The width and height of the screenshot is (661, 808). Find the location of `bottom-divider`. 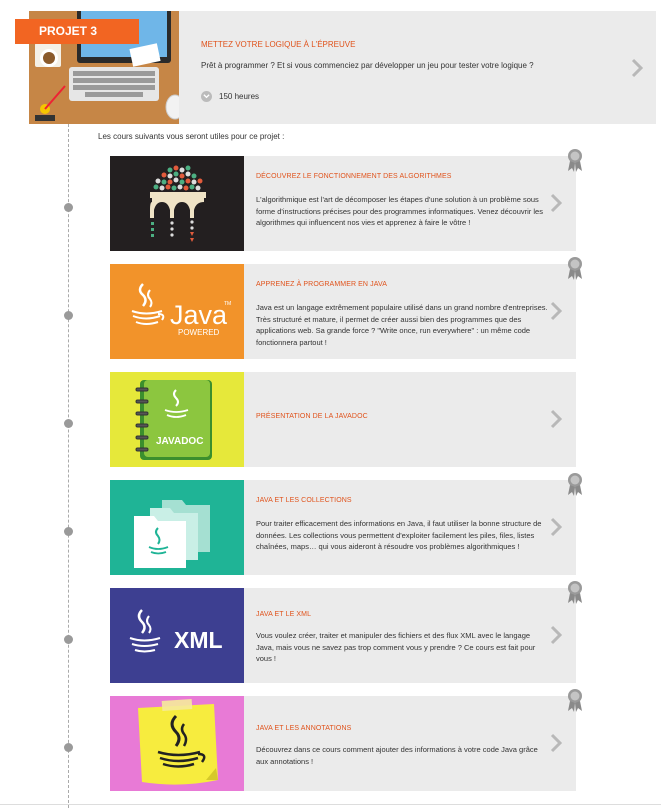

bottom-divider is located at coordinates (330, 804).